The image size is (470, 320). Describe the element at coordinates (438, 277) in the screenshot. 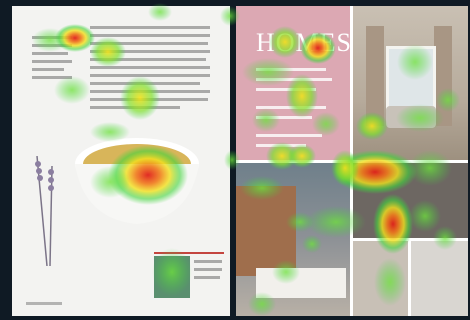

I see `bathroom-photo` at that location.